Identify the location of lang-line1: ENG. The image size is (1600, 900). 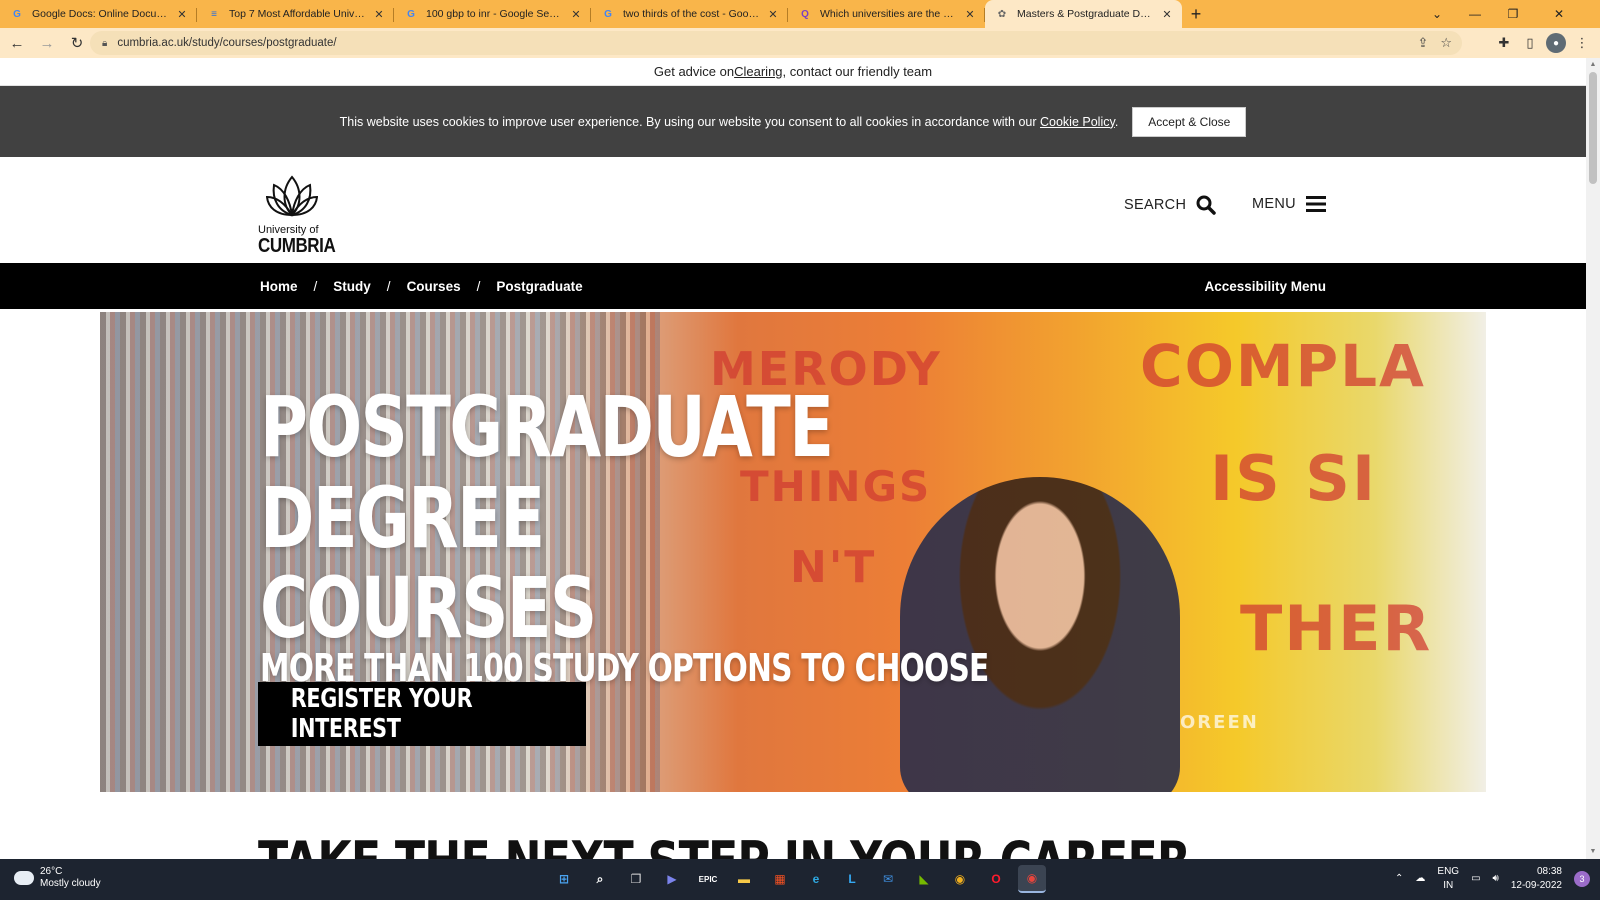
(1448, 871).